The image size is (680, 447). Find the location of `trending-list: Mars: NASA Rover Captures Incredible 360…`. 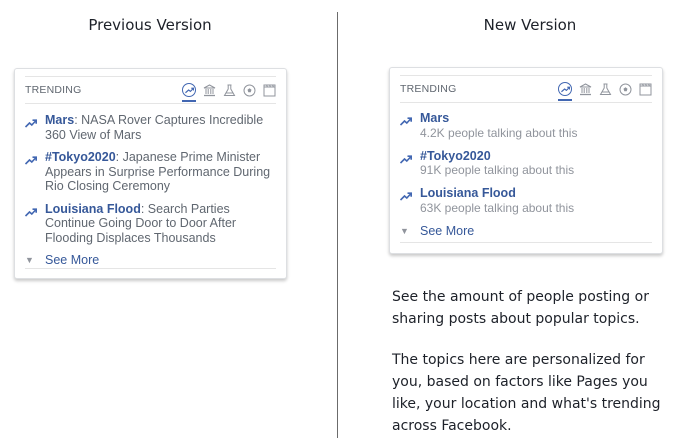

trending-list: Mars: NASA Rover Captures Incredible 360… is located at coordinates (150, 190).